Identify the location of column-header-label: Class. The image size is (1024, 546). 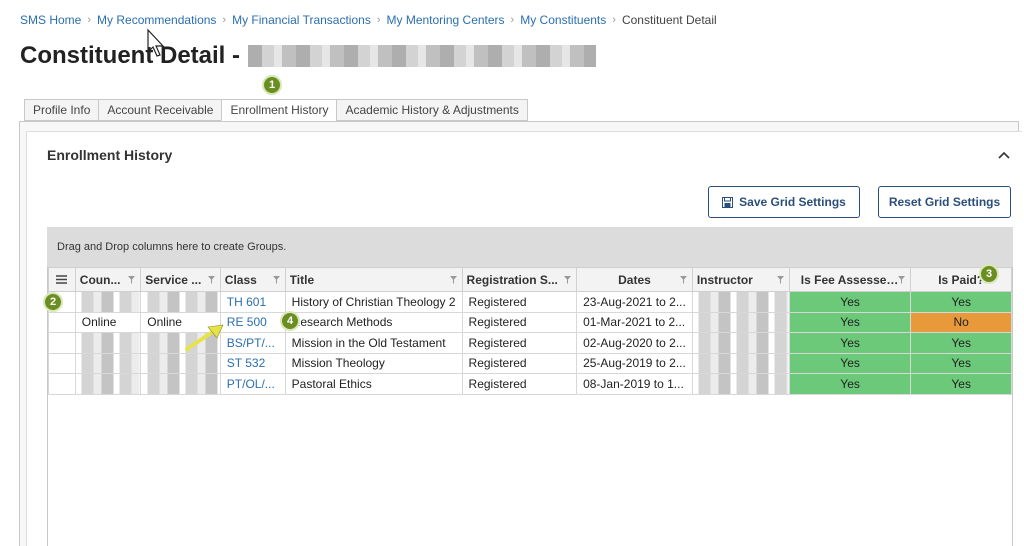
(240, 279).